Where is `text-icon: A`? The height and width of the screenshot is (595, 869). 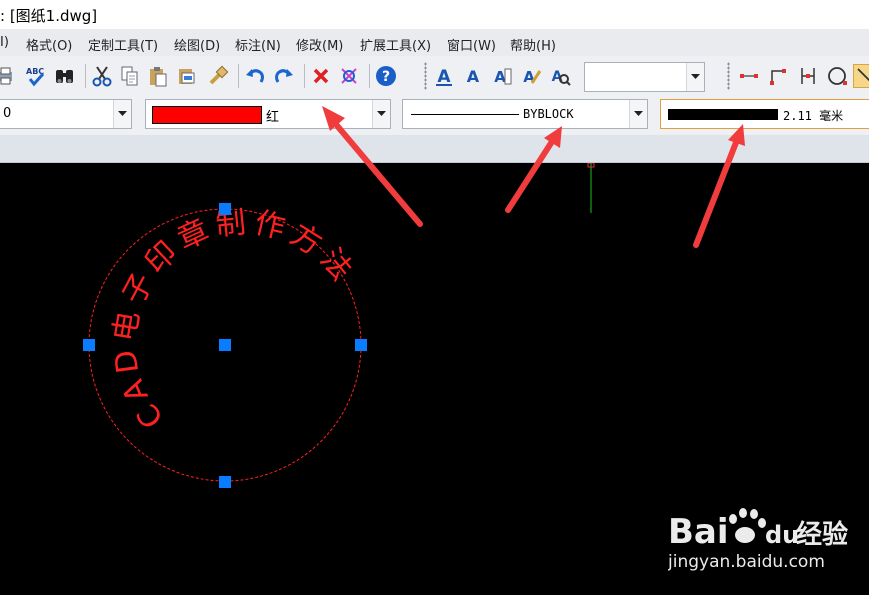
text-icon: A is located at coordinates (473, 76).